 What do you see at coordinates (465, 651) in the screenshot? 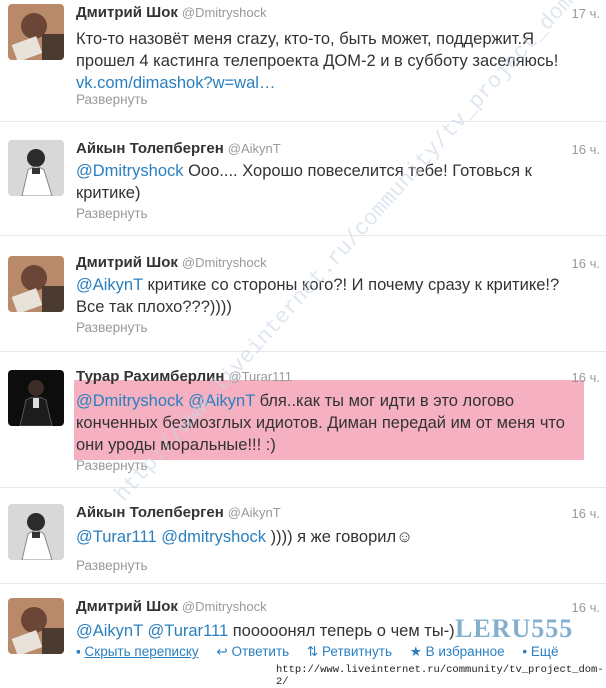
I see `favorite-label: В избранное` at bounding box center [465, 651].